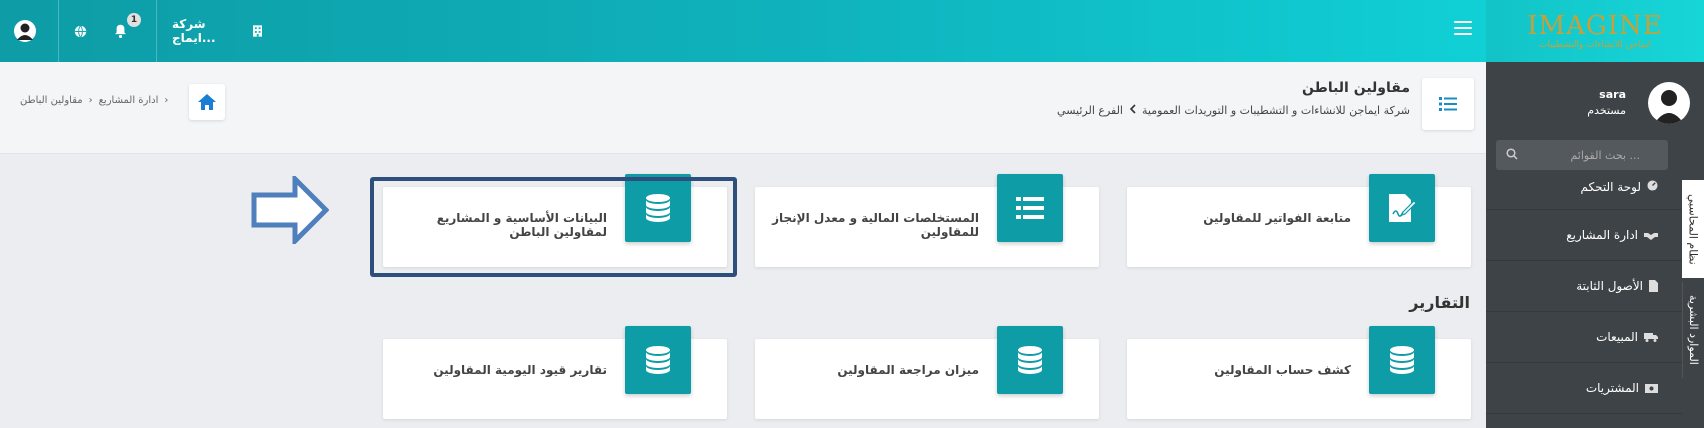  I want to click on page-title: مقاولين الباطن, so click(1356, 88).